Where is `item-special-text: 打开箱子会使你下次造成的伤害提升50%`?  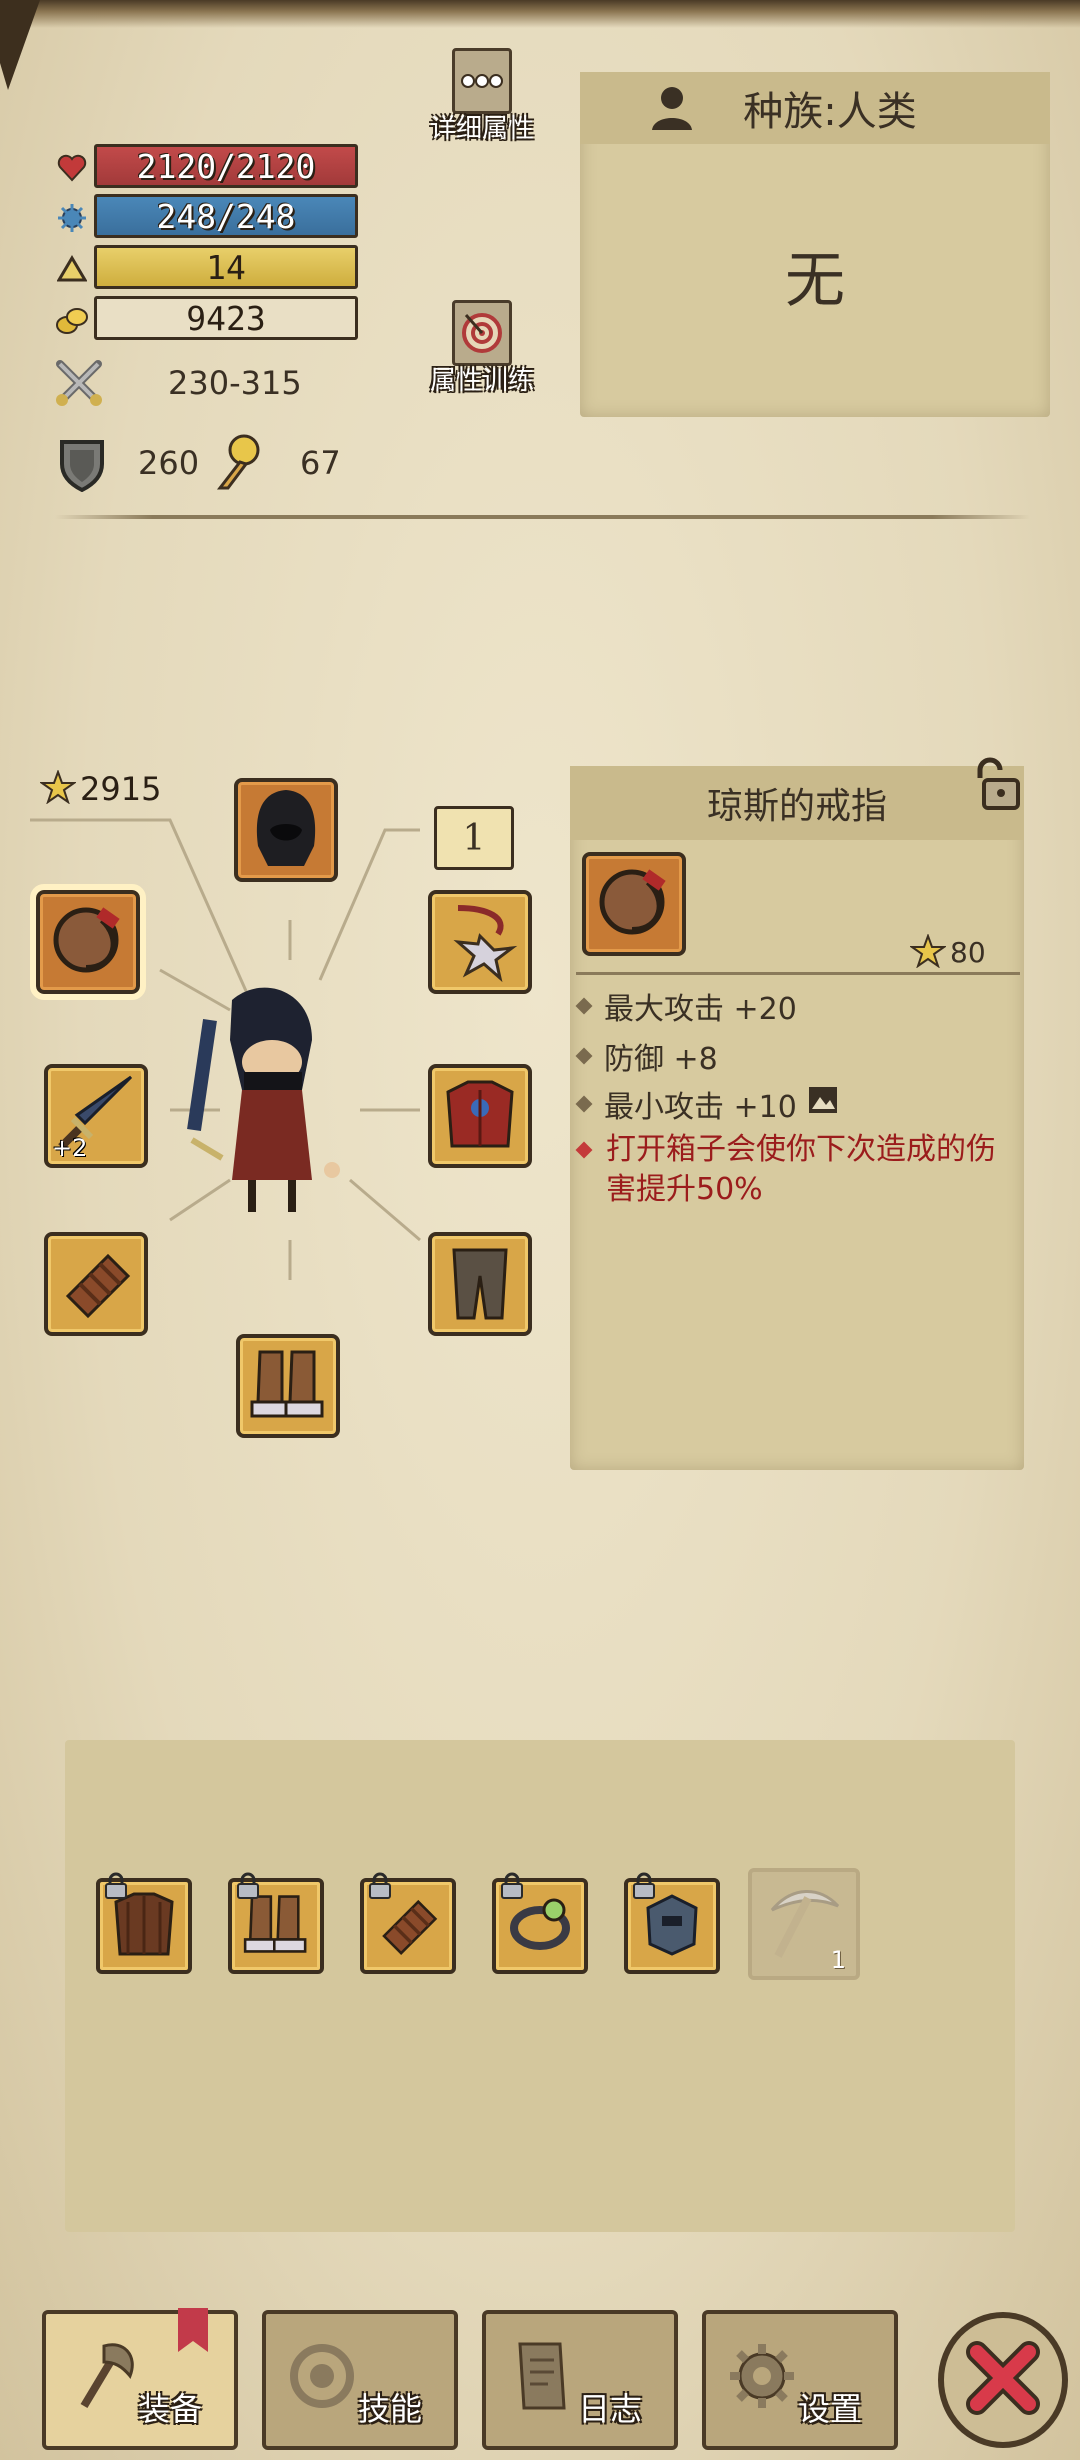 item-special-text: 打开箱子会使你下次造成的伤害提升50% is located at coordinates (801, 1169).